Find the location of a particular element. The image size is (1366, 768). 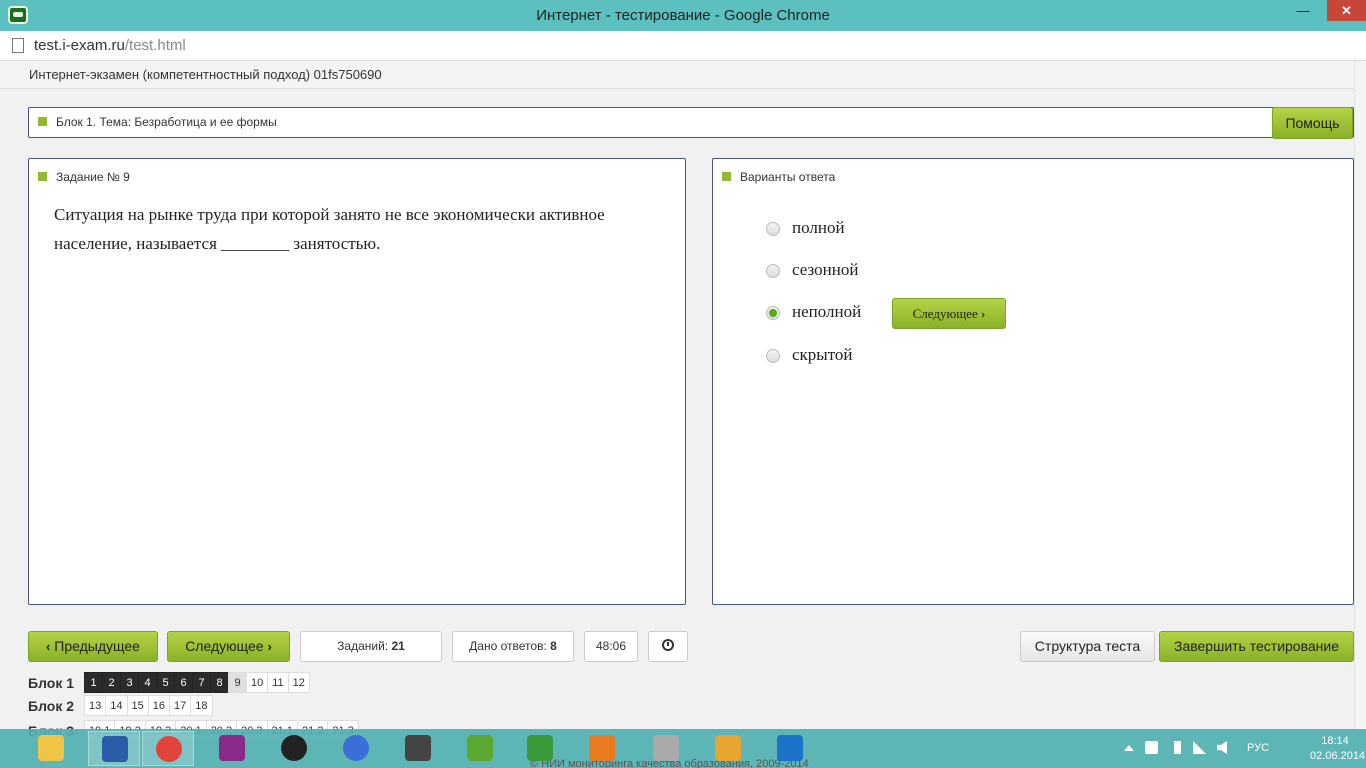

answer-option-label: неполной is located at coordinates (827, 311).